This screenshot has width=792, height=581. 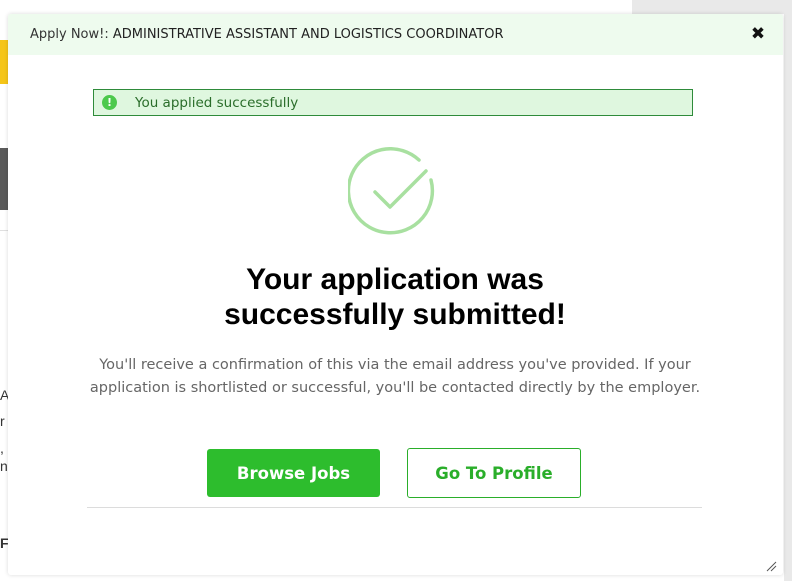 What do you see at coordinates (4, 230) in the screenshot?
I see `background-divider` at bounding box center [4, 230].